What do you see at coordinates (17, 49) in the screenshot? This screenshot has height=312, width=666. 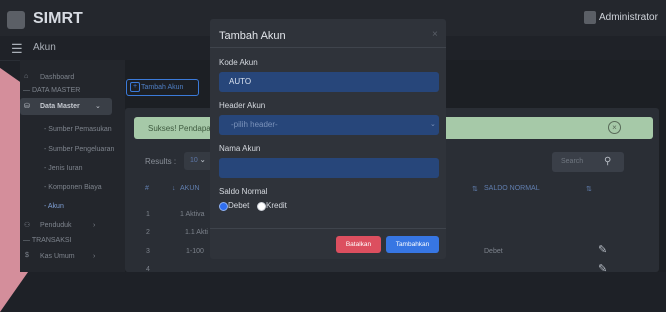 I see `hamburger-icon: ☰` at bounding box center [17, 49].